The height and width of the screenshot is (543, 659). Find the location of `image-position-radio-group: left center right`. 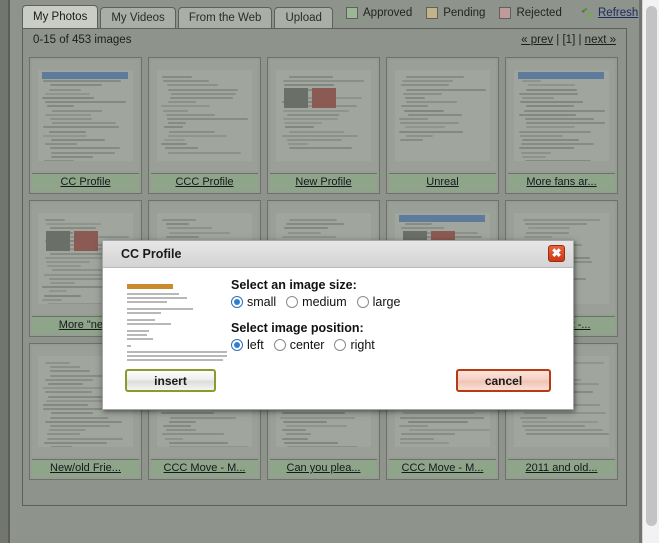

image-position-radio-group: left center right is located at coordinates (318, 345).